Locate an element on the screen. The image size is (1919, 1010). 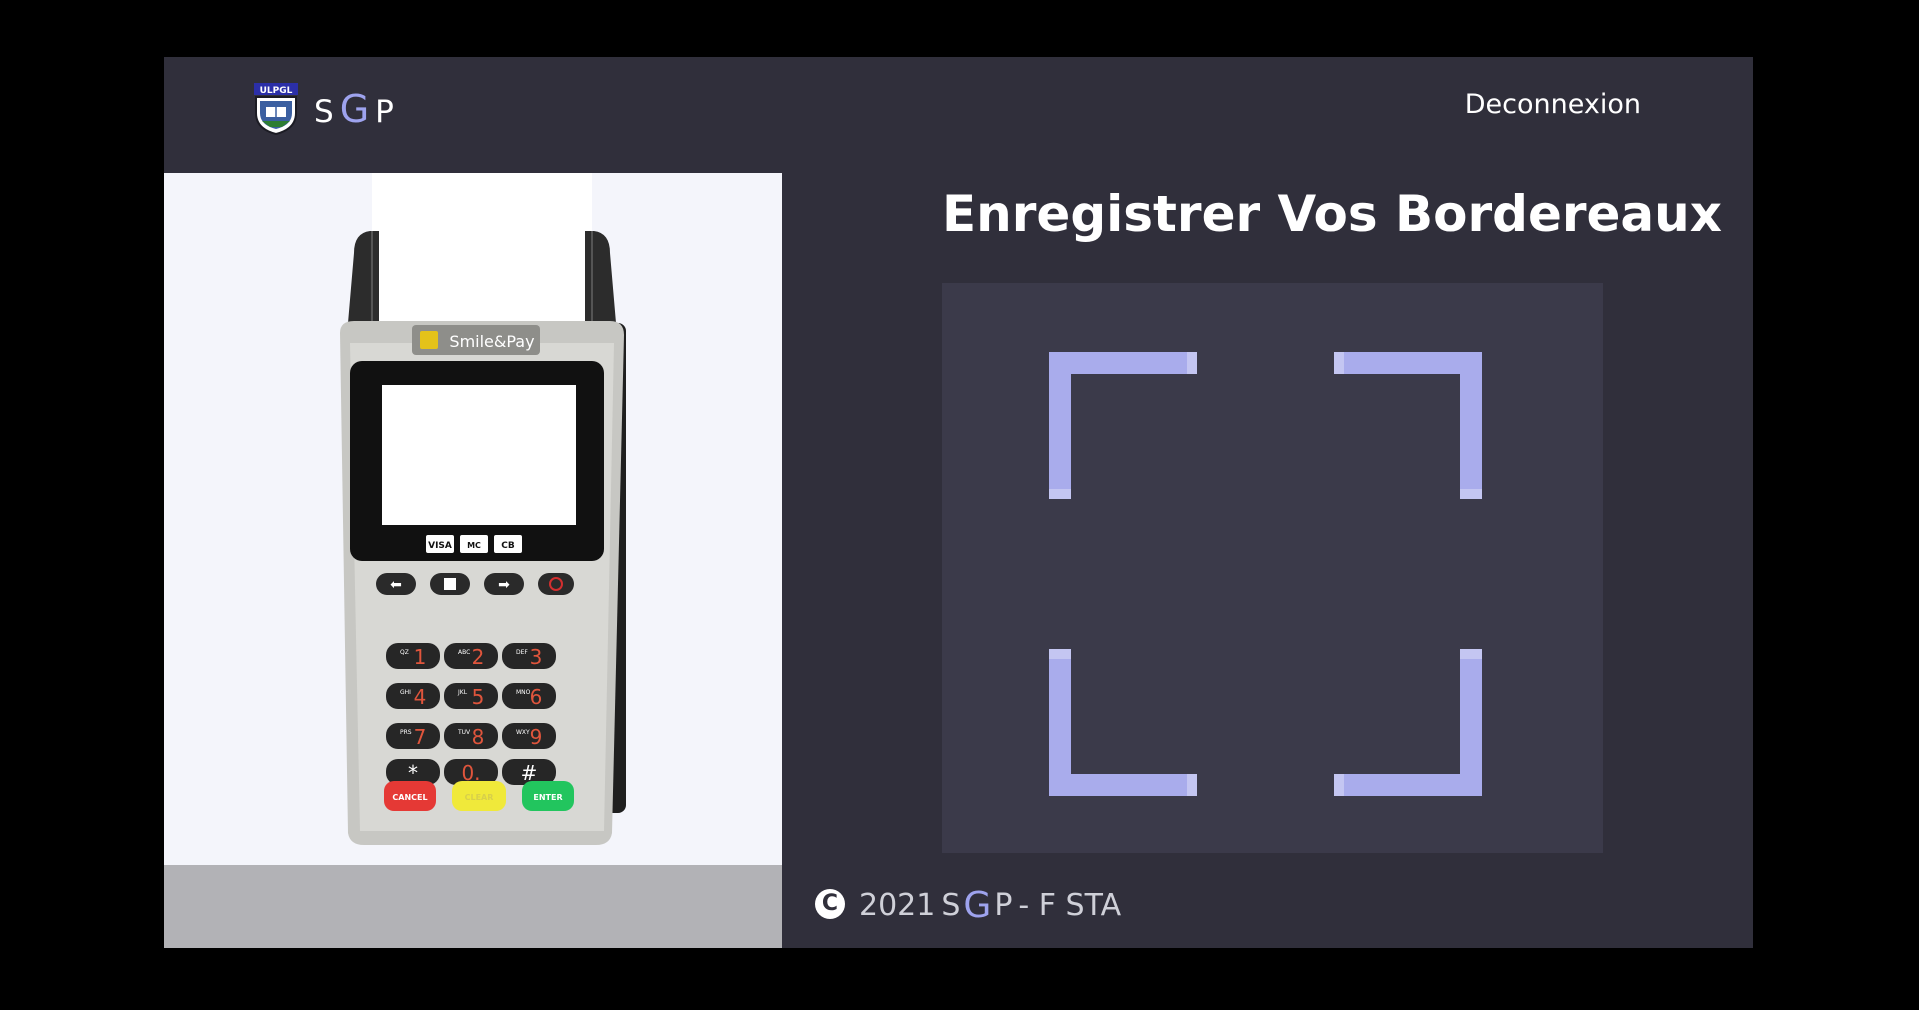
logo-text: ULPGL is located at coordinates (276, 91).